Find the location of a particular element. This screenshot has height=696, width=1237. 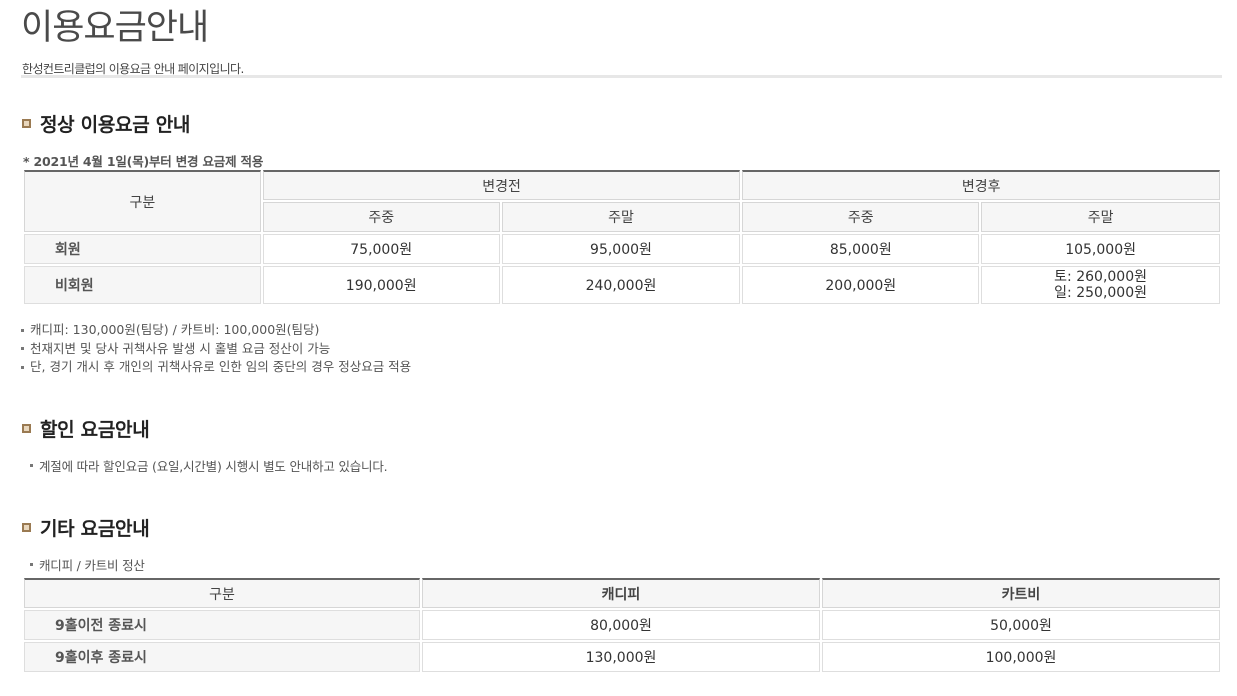

section-title: 기타 요금안내 is located at coordinates (95, 528).